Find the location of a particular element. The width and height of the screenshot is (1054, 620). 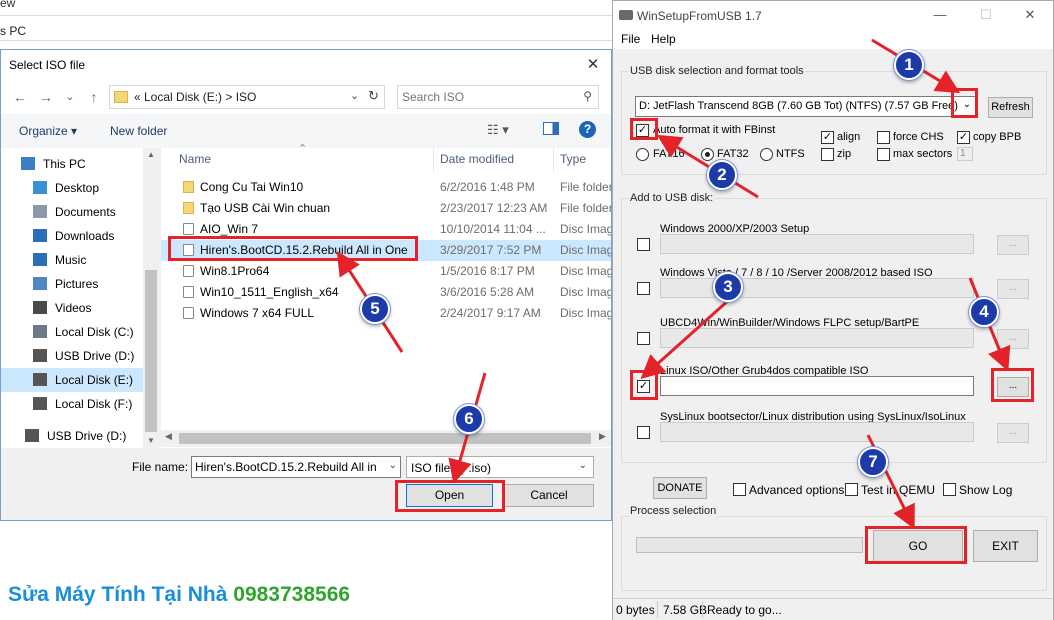

file-row: Win8.1Pro64 1/5/2016 8:17 PM Disc Image is located at coordinates (386, 271).